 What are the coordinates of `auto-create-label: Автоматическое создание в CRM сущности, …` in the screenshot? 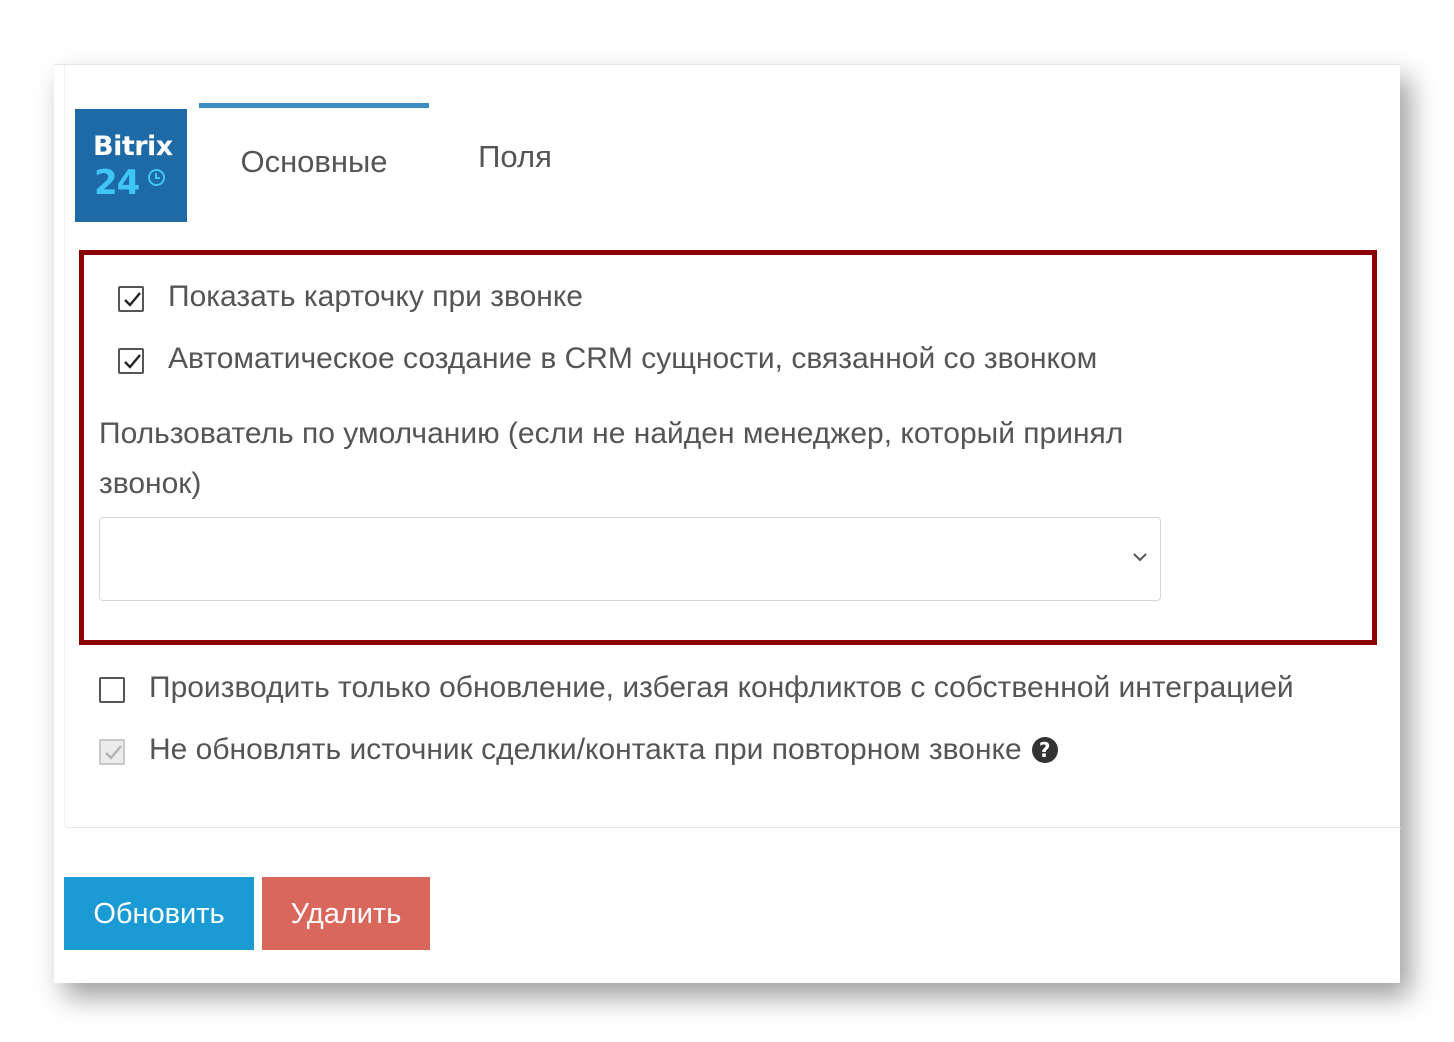 It's located at (633, 358).